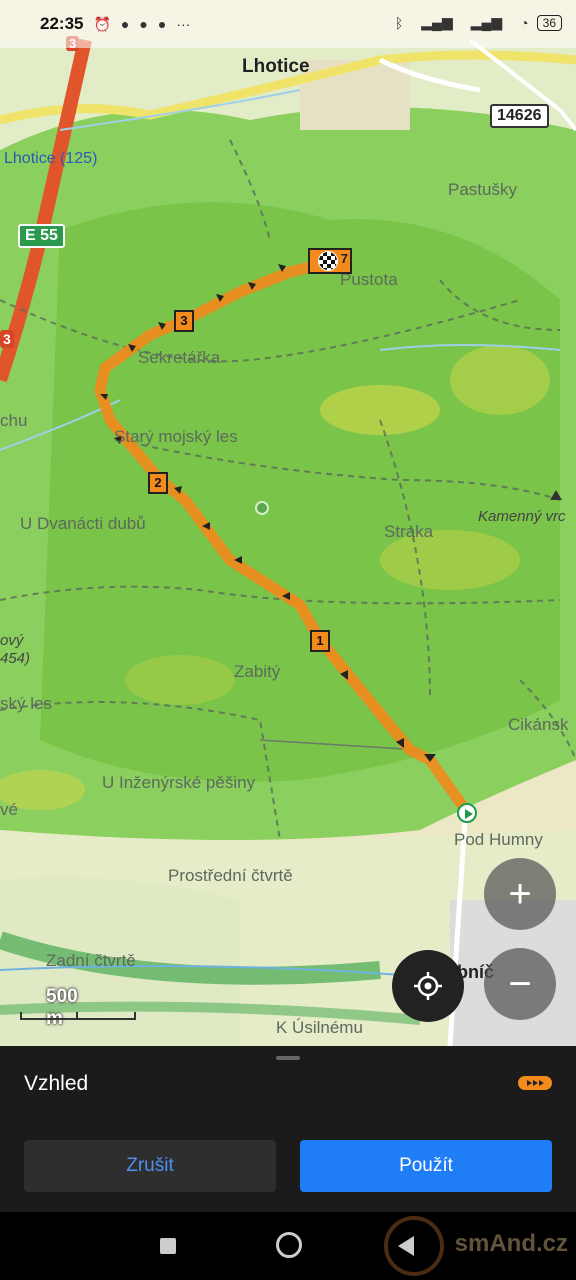 The image size is (576, 1280). I want to click on place-k-usilnemu: K Úsilnému, so click(319, 1027).